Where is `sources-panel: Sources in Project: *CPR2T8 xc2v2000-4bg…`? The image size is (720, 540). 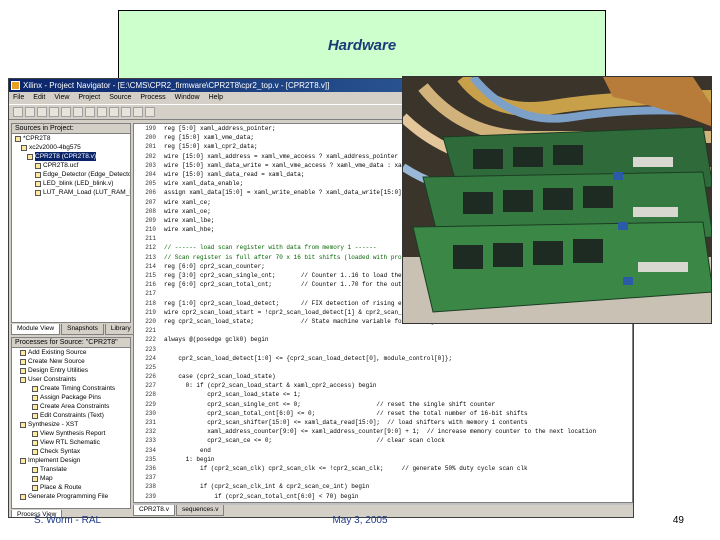
sources-panel: Sources in Project: *CPR2T8 xc2v2000-4bg… is located at coordinates (71, 223).